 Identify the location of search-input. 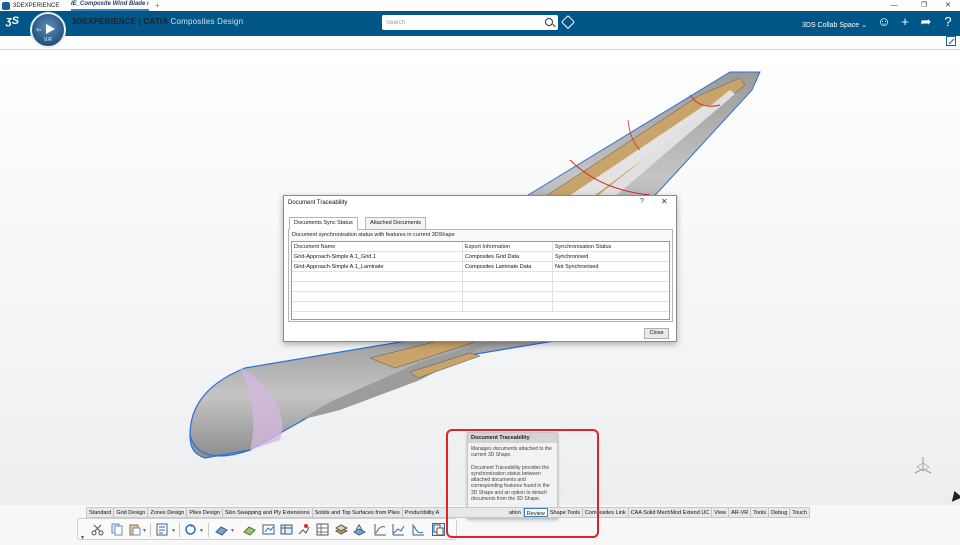
(464, 22).